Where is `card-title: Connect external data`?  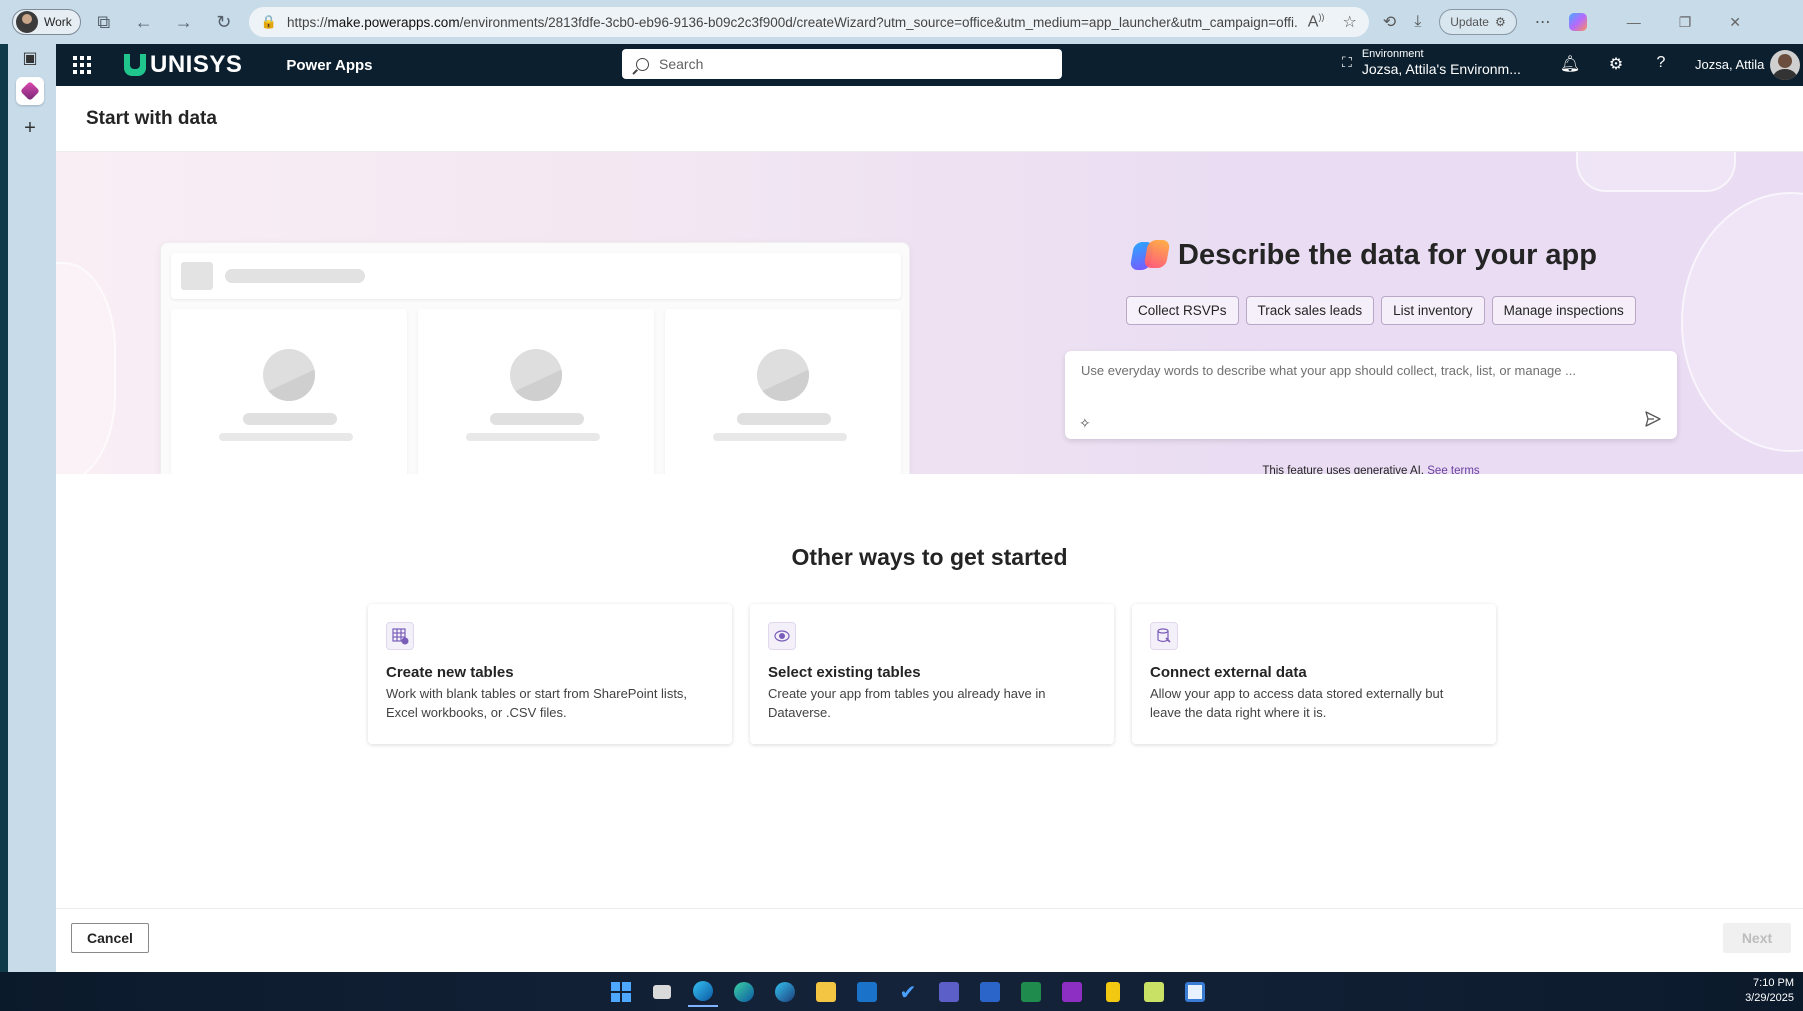
card-title: Connect external data is located at coordinates (1228, 672).